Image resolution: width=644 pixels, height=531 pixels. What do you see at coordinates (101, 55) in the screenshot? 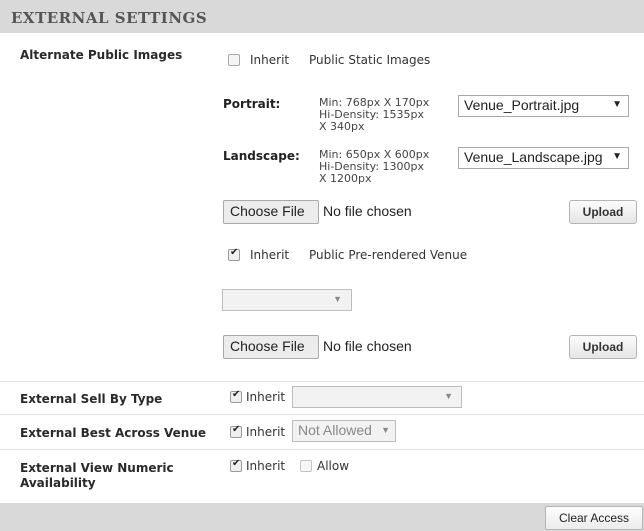
I see `alternate-public-images-label: Alternate Public Images` at bounding box center [101, 55].